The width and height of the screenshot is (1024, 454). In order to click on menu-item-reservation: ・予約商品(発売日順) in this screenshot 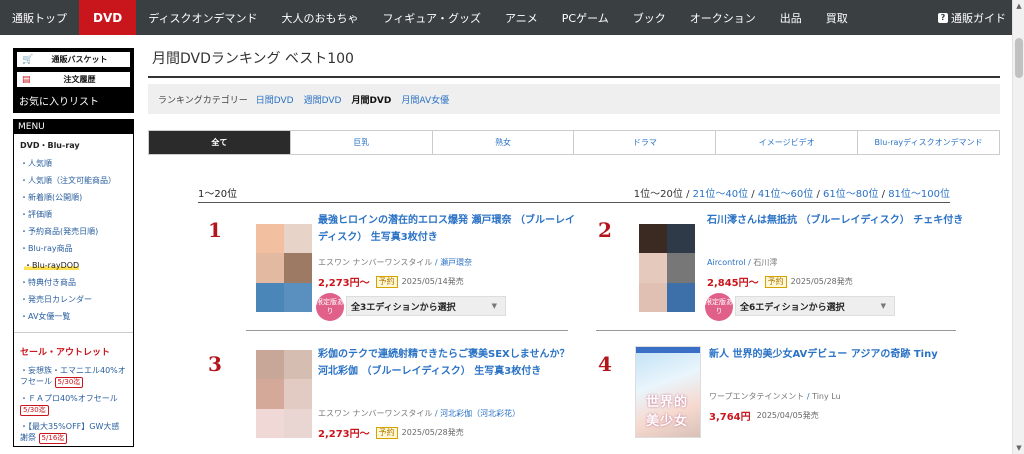, I will do `click(73, 232)`.